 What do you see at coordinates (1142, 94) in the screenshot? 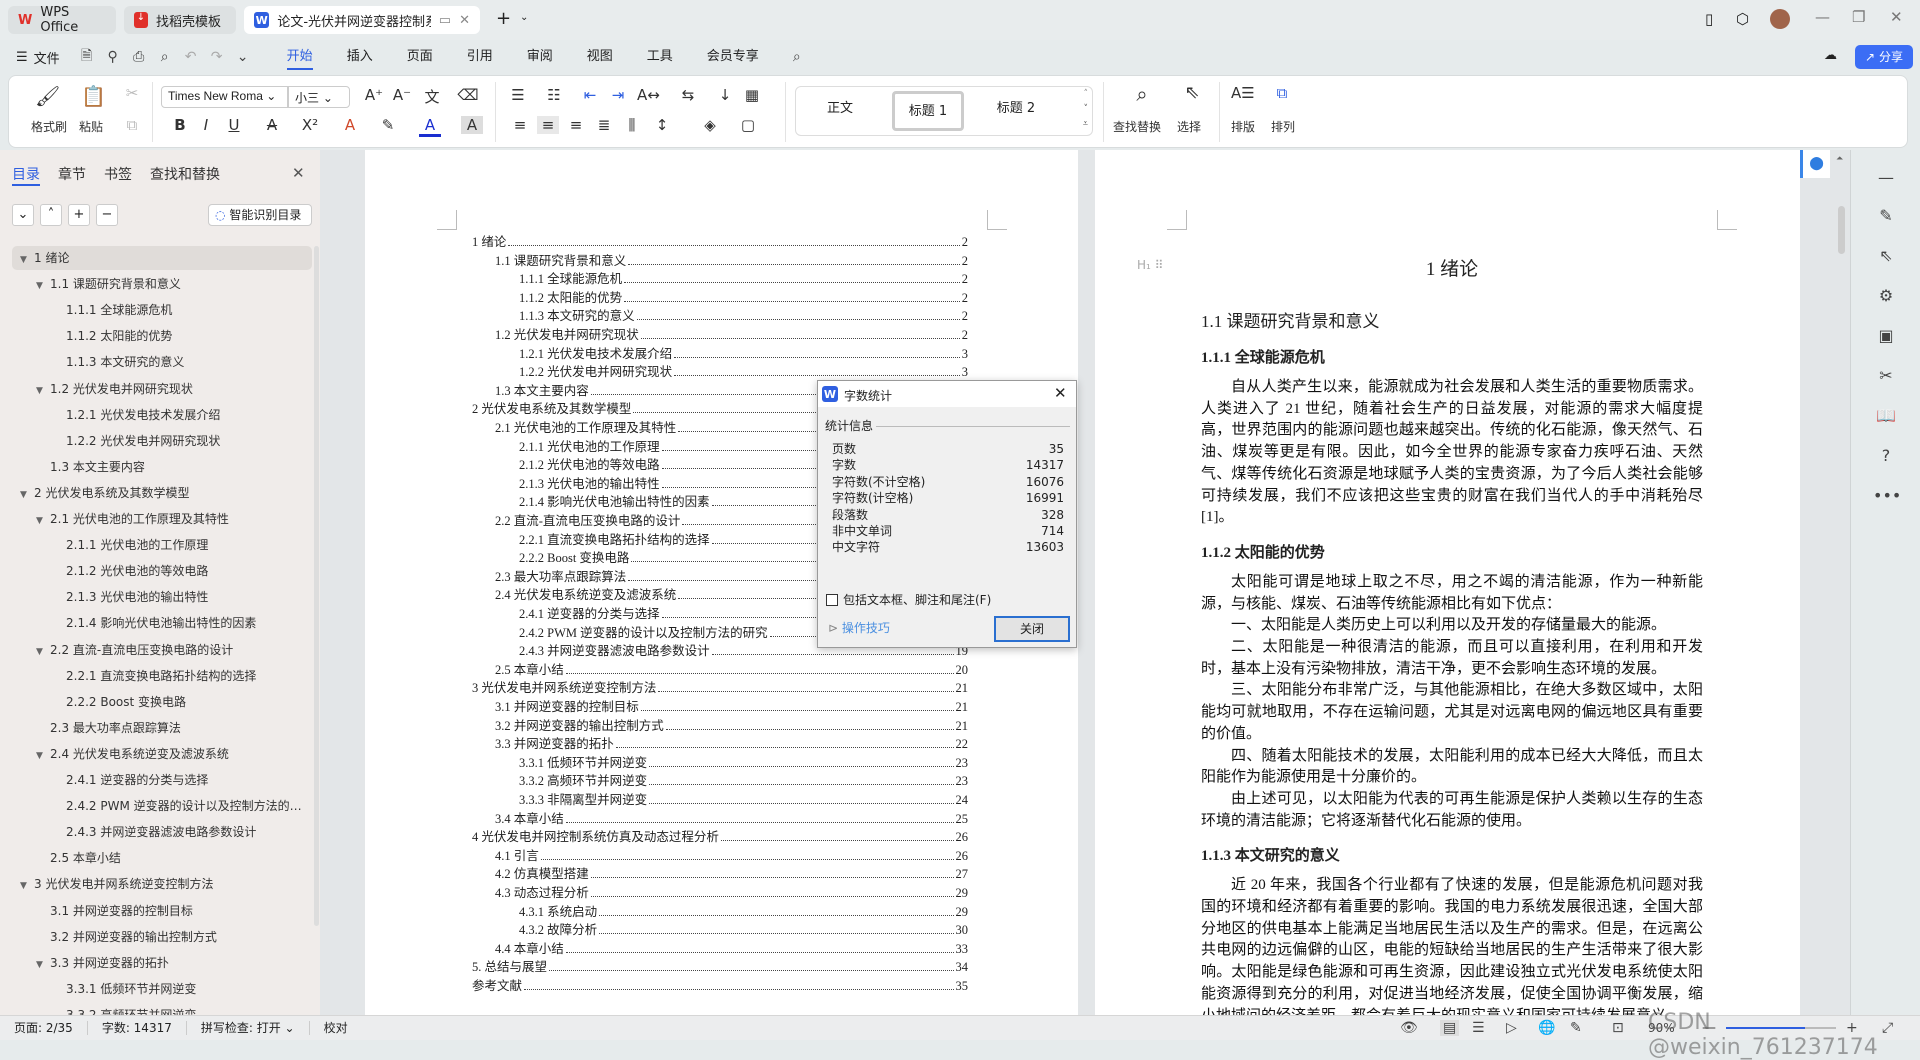
I see `find-icon: ⌕` at bounding box center [1142, 94].